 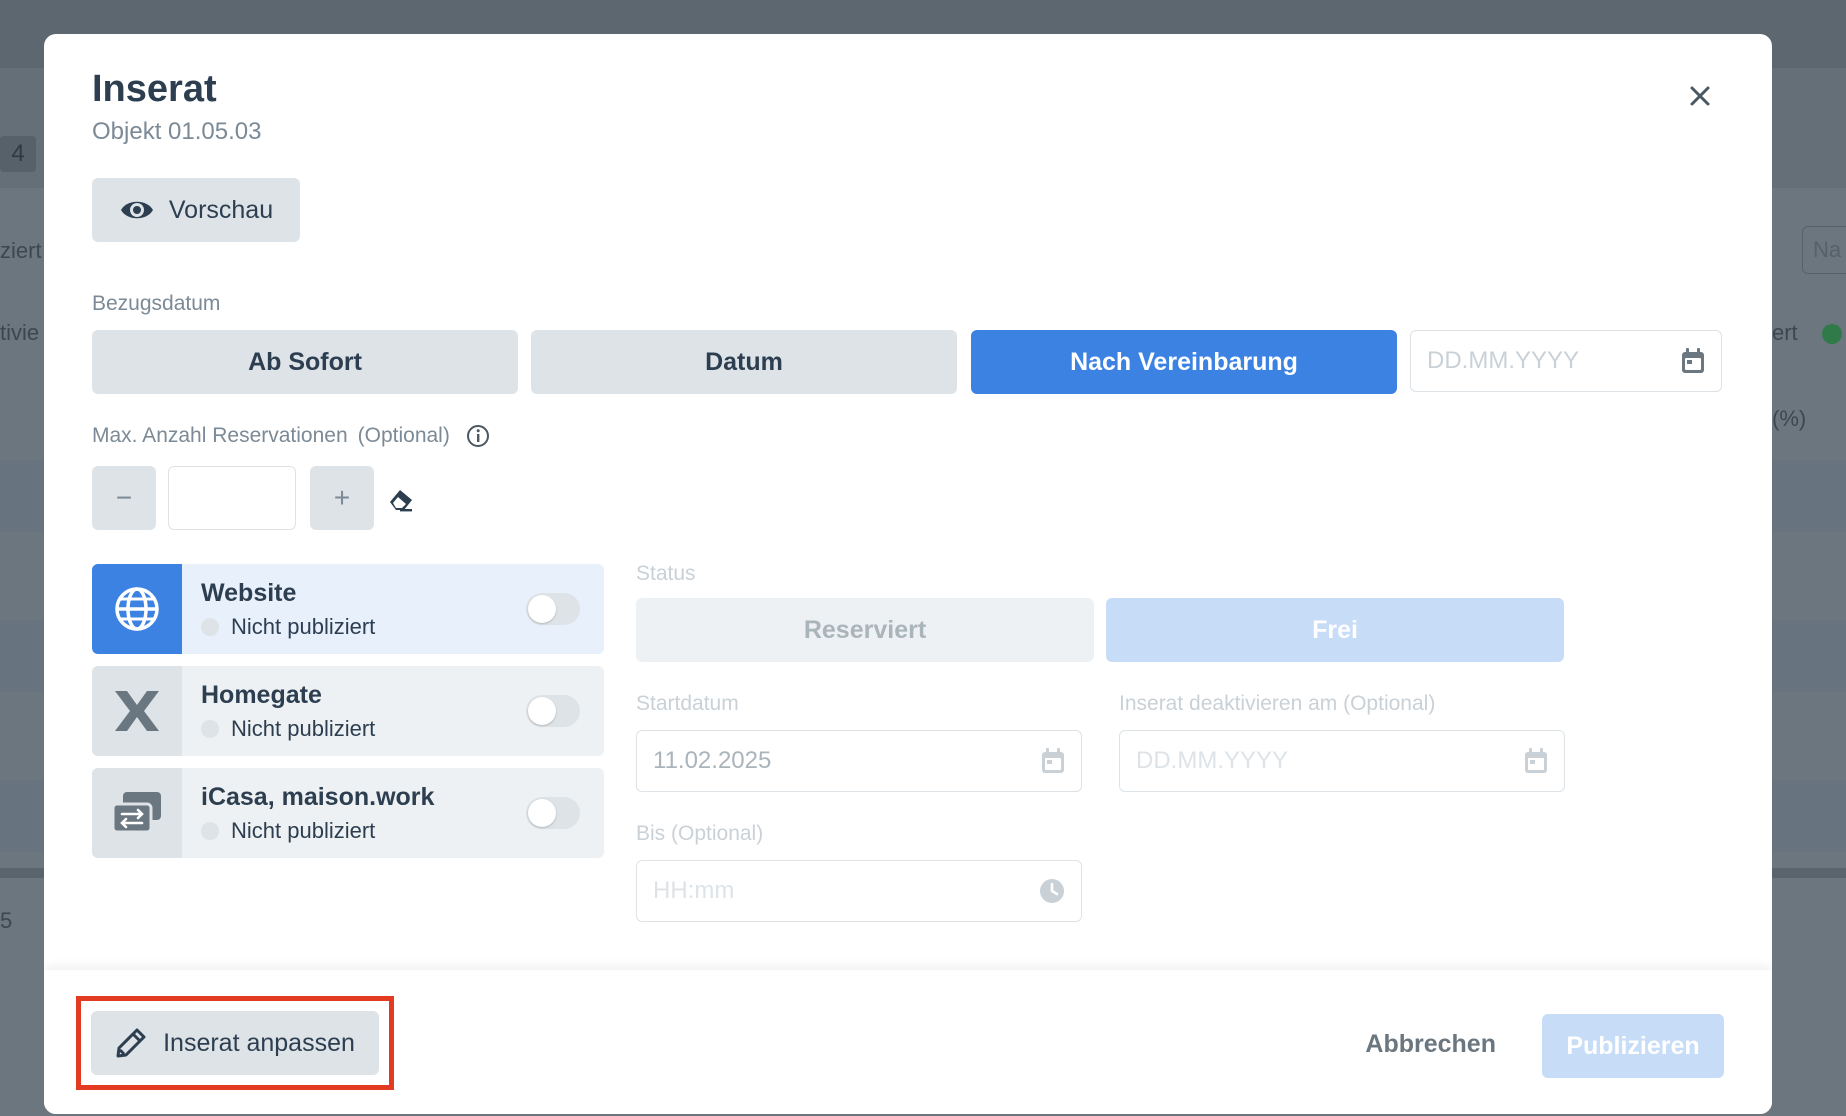 What do you see at coordinates (553, 609) in the screenshot?
I see `channel-website-toggle` at bounding box center [553, 609].